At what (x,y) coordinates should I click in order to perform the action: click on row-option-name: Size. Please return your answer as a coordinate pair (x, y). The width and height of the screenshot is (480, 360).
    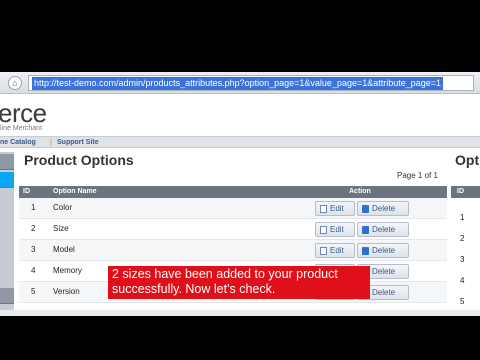
    Looking at the image, I should click on (61, 228).